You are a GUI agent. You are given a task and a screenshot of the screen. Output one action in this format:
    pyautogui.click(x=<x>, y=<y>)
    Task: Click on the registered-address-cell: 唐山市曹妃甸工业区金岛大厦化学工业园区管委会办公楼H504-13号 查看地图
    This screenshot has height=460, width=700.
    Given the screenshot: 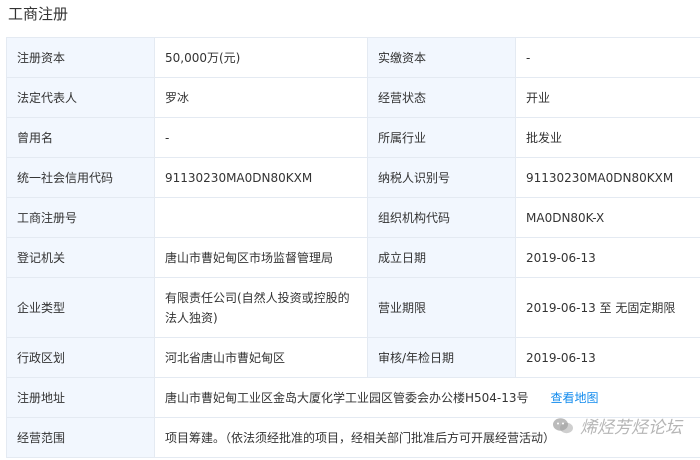 What is the action you would take?
    pyautogui.click(x=427, y=397)
    